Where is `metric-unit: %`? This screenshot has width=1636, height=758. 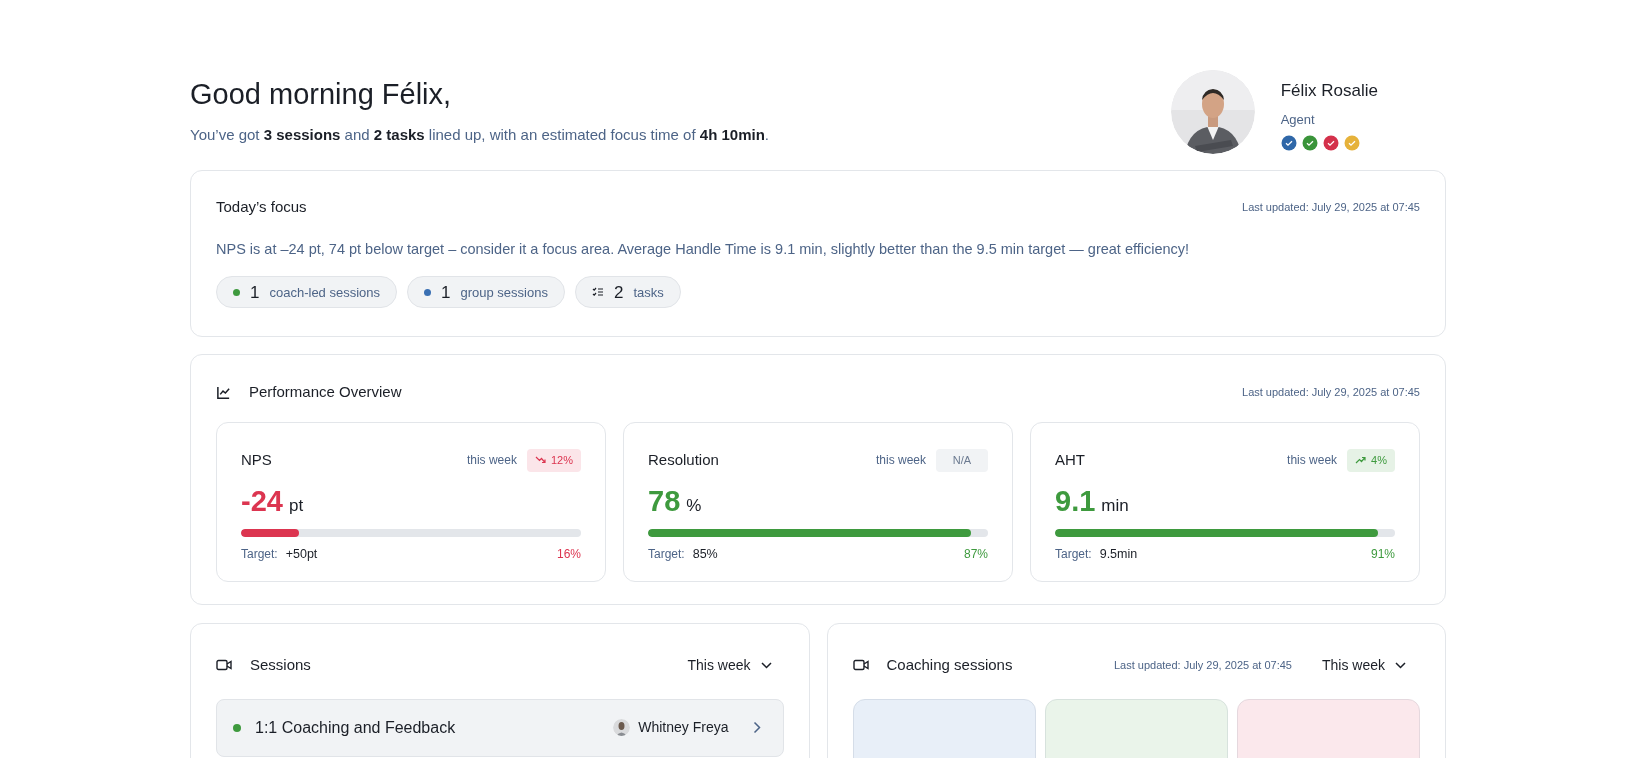
metric-unit: % is located at coordinates (694, 505).